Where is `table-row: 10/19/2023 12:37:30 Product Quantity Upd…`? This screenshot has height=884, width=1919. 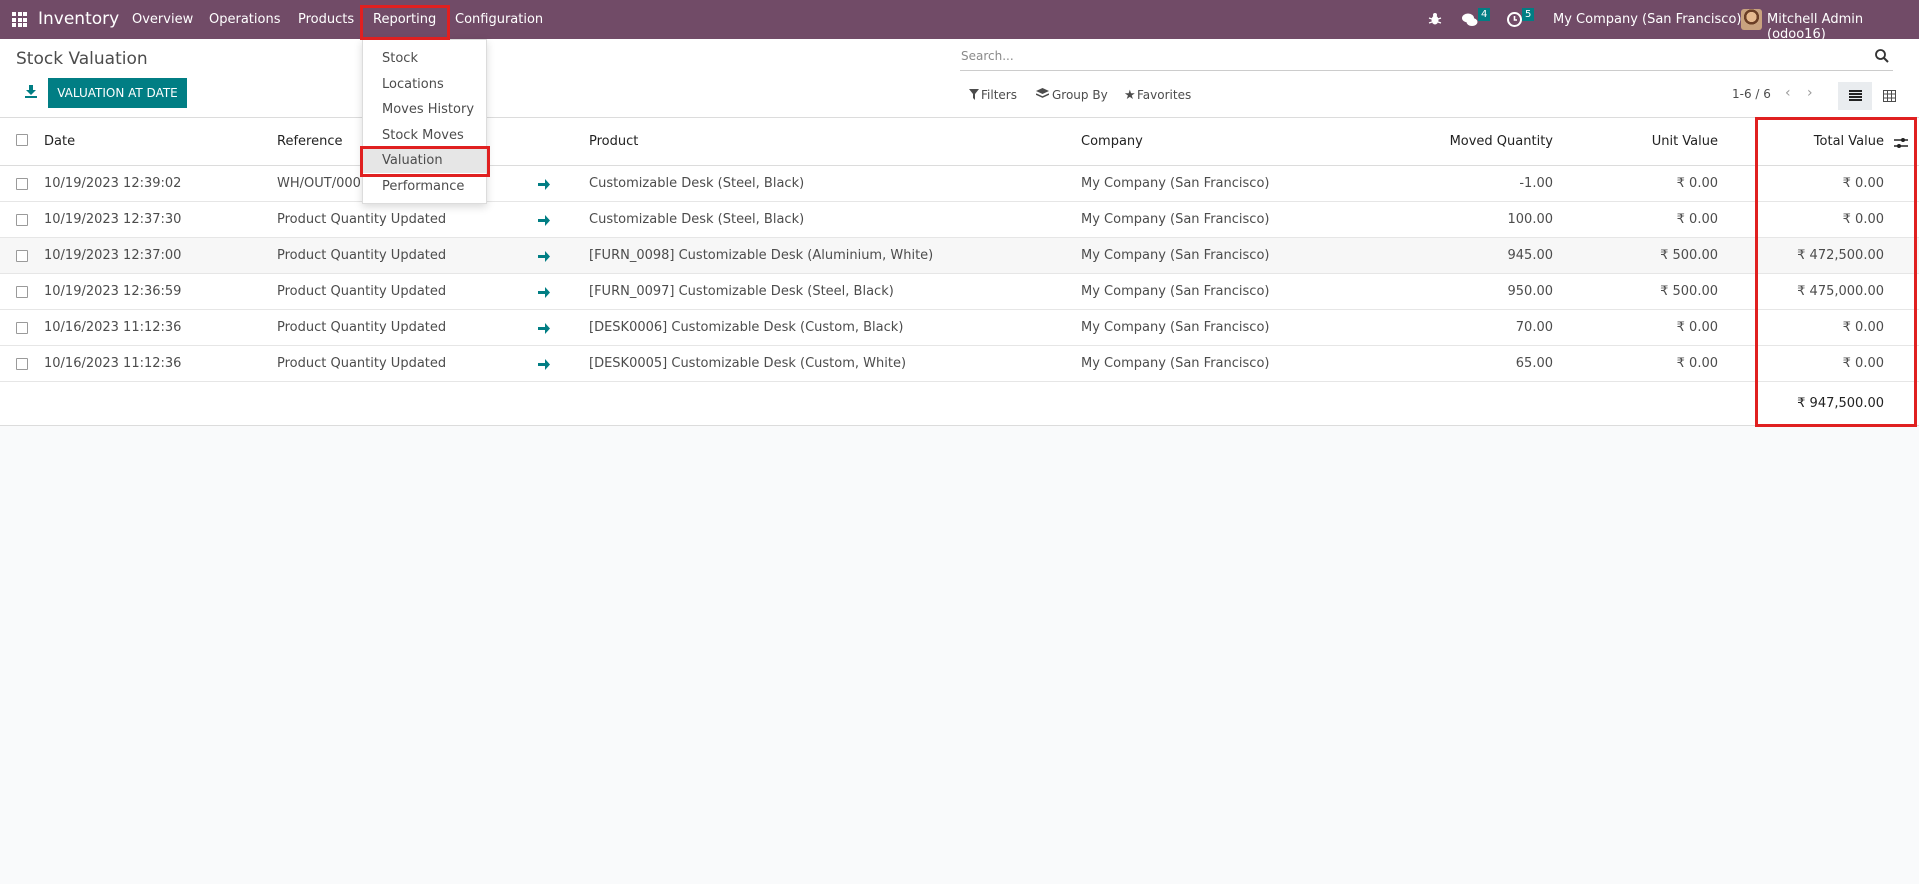 table-row: 10/19/2023 12:37:30 Product Quantity Upd… is located at coordinates (959, 220).